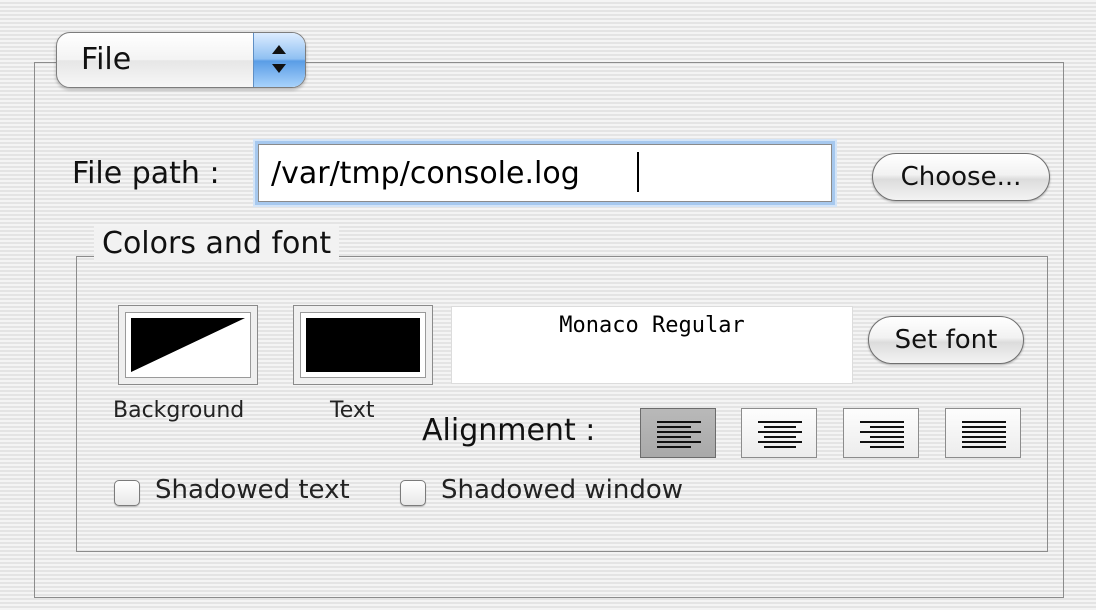  Describe the element at coordinates (413, 493) in the screenshot. I see `shadowed-window-checkbox` at that location.